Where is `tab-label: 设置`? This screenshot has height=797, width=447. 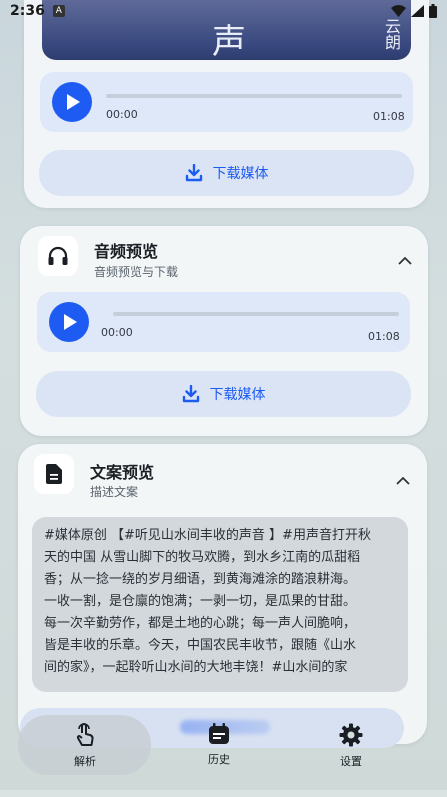
tab-label: 设置 is located at coordinates (351, 761).